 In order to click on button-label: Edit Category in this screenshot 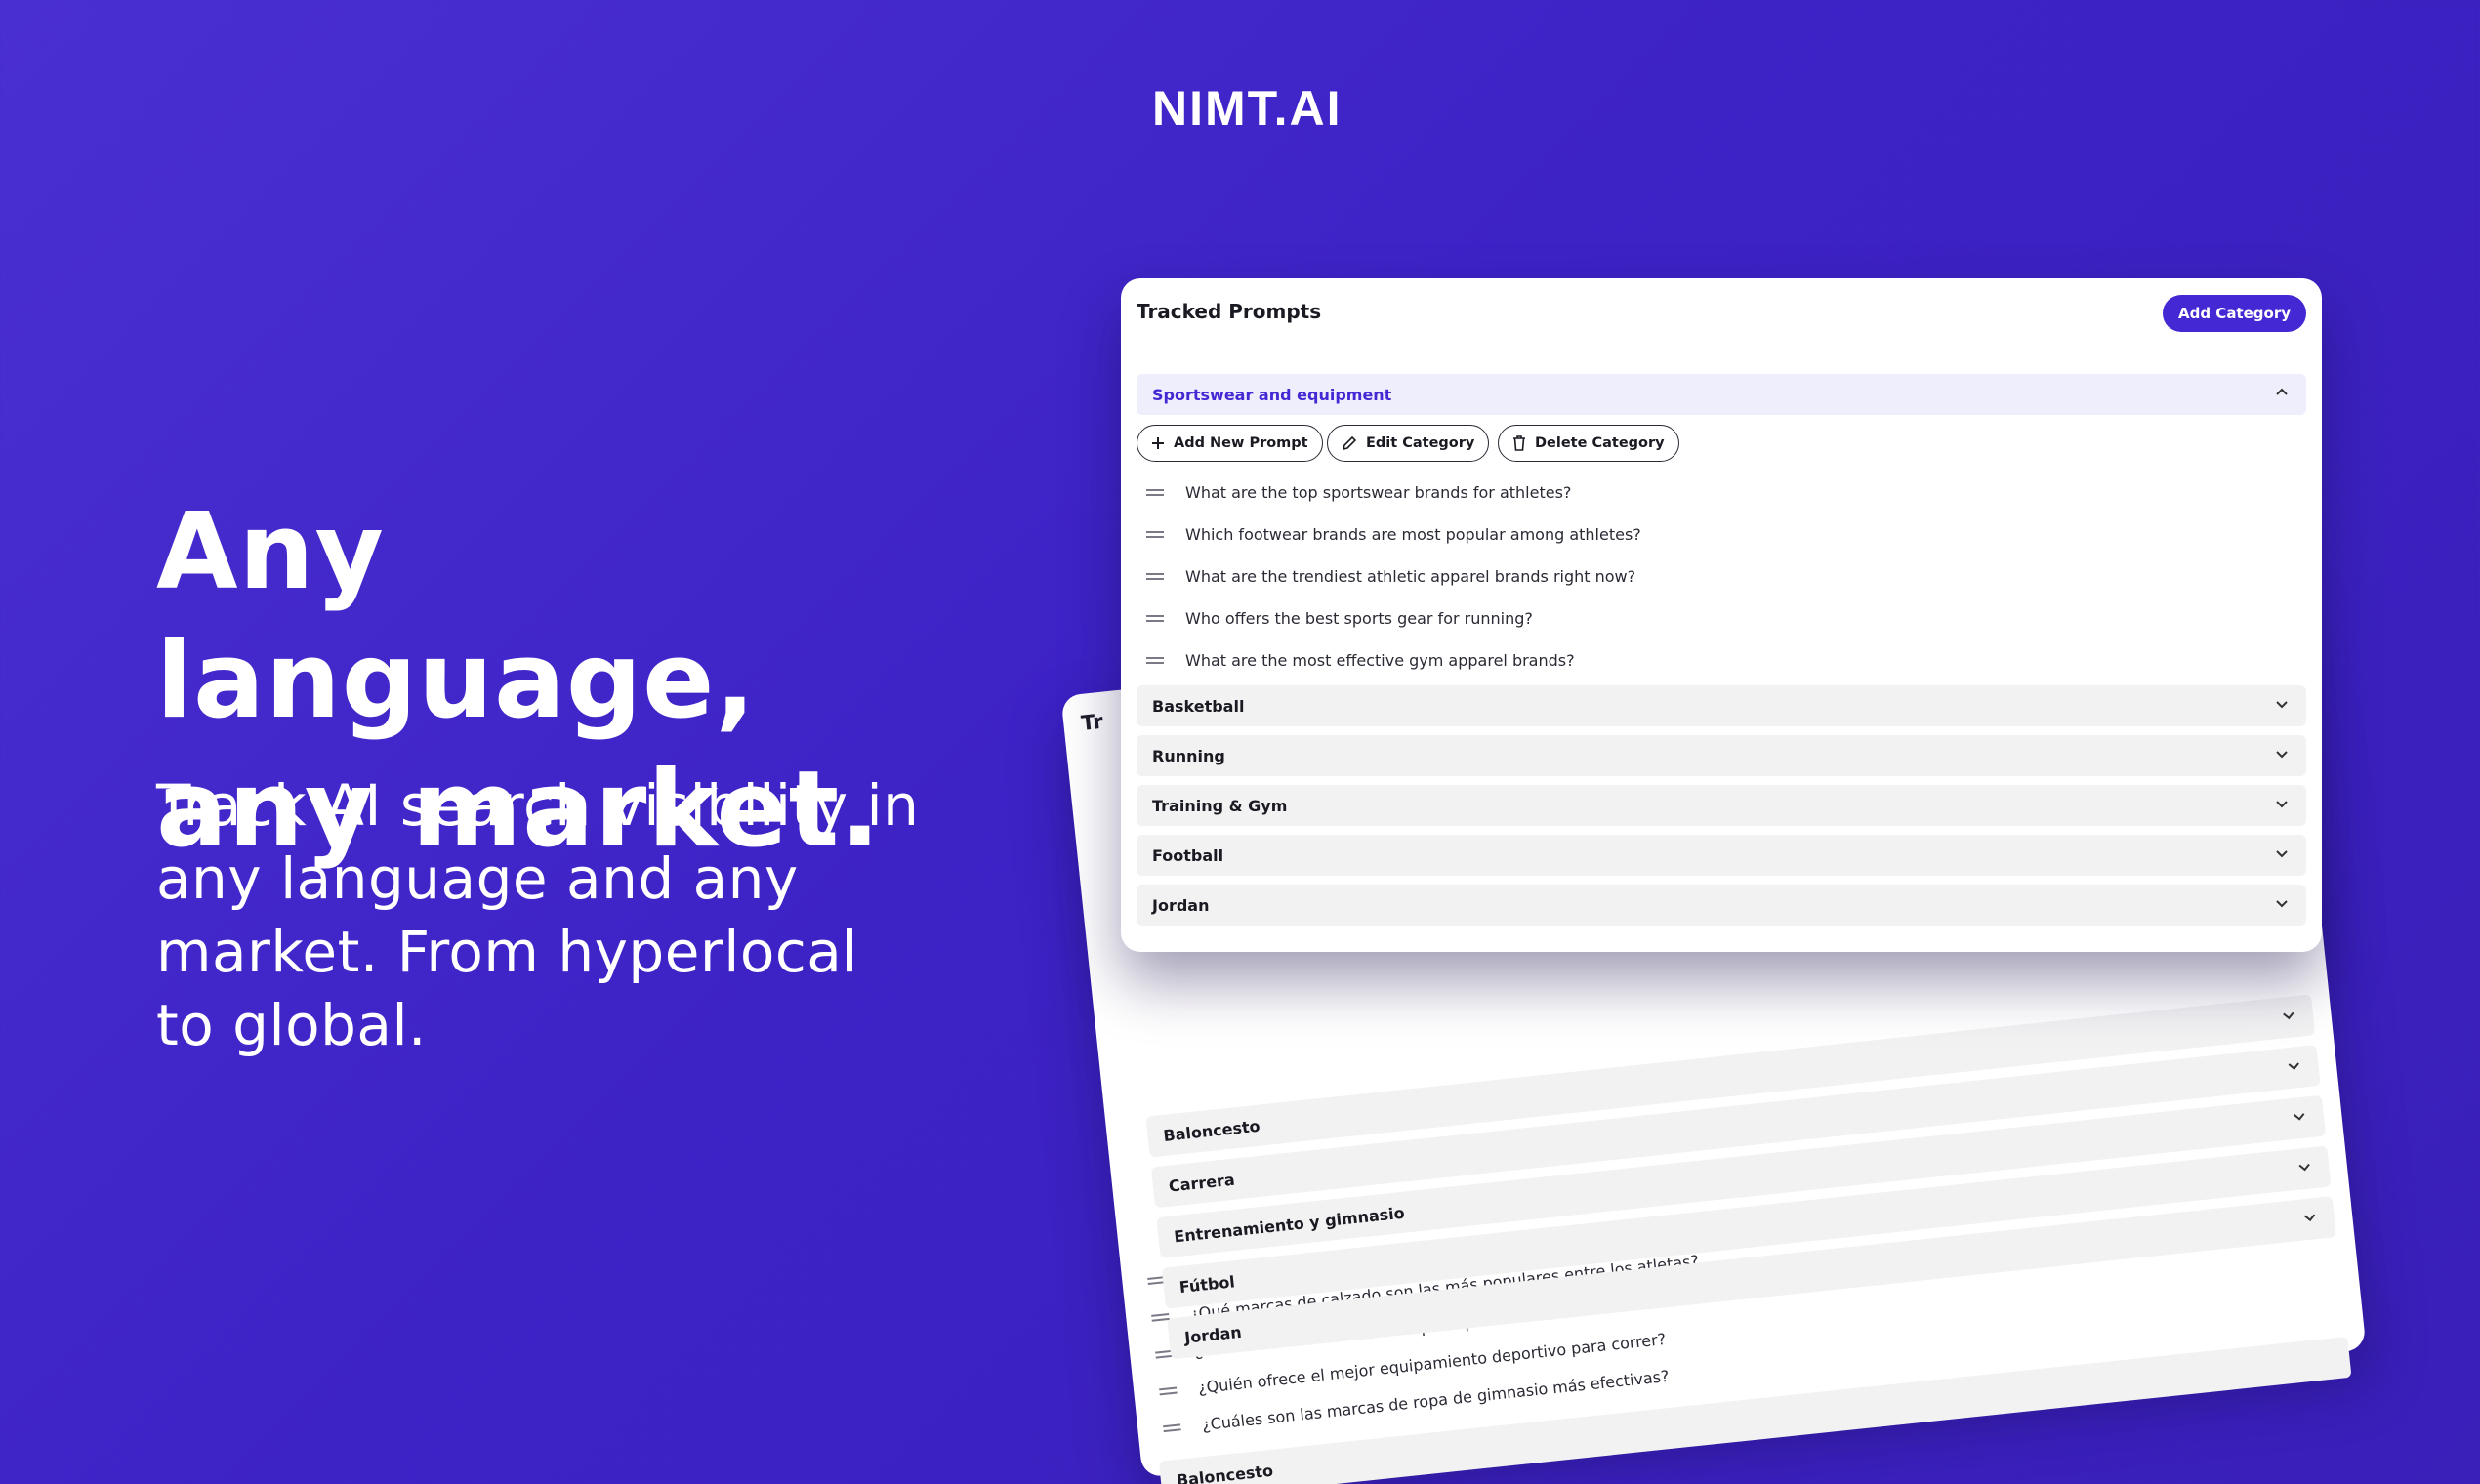, I will do `click(1420, 443)`.